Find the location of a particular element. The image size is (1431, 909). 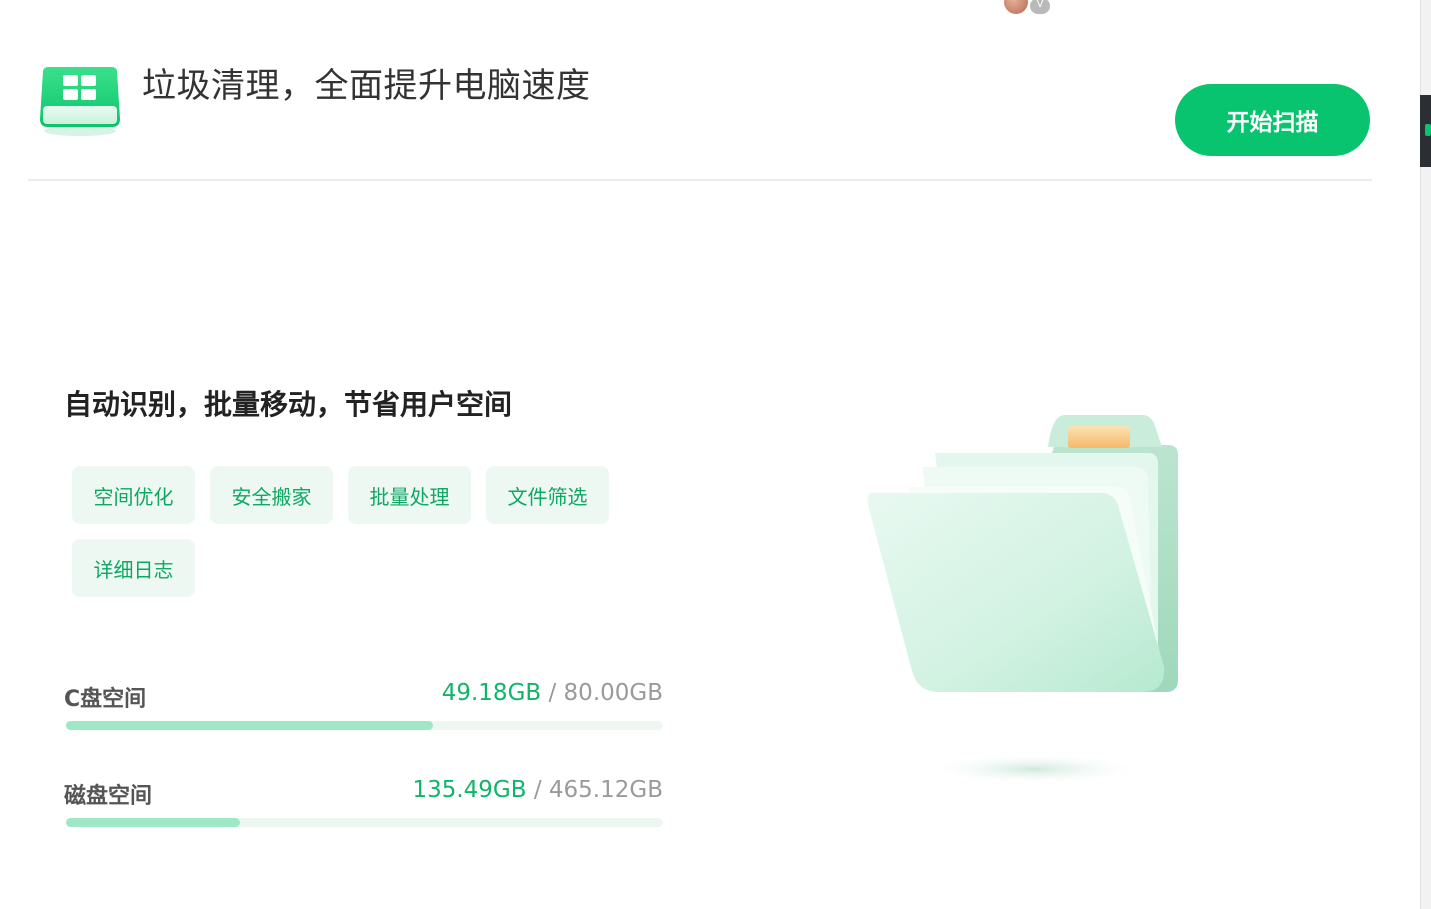

tag-detailed-log: 详细日志 is located at coordinates (133, 568).